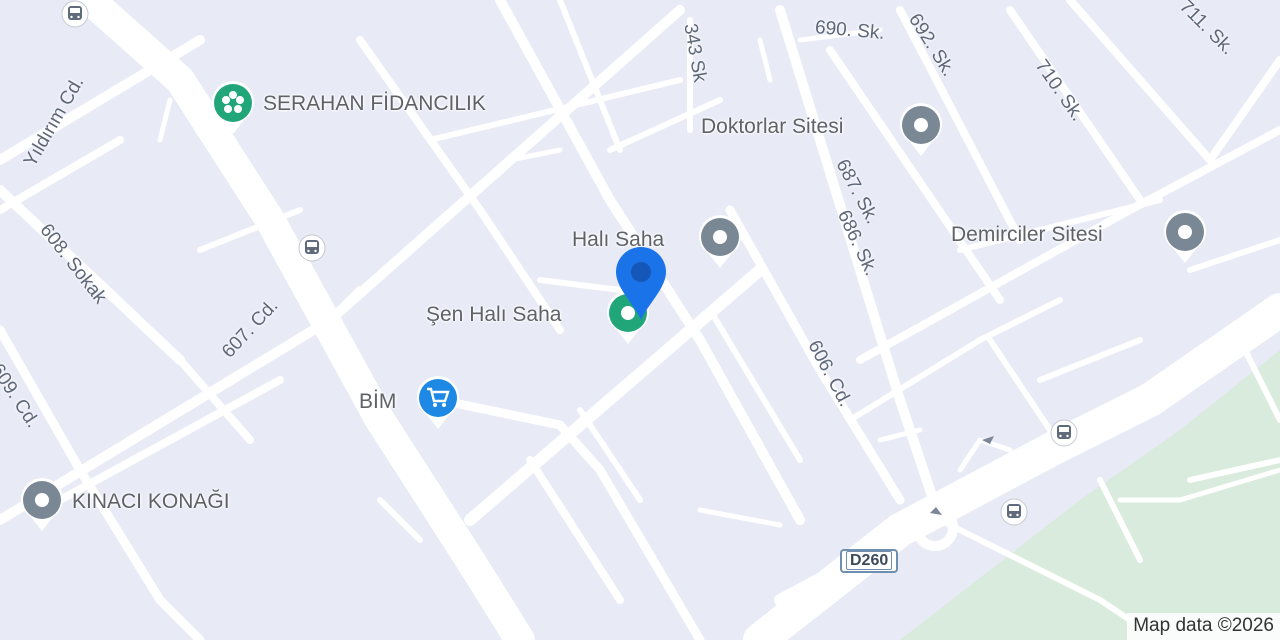 The width and height of the screenshot is (1280, 640). I want to click on poi-label-doktorlar: Doktorlar Sitesi, so click(772, 127).